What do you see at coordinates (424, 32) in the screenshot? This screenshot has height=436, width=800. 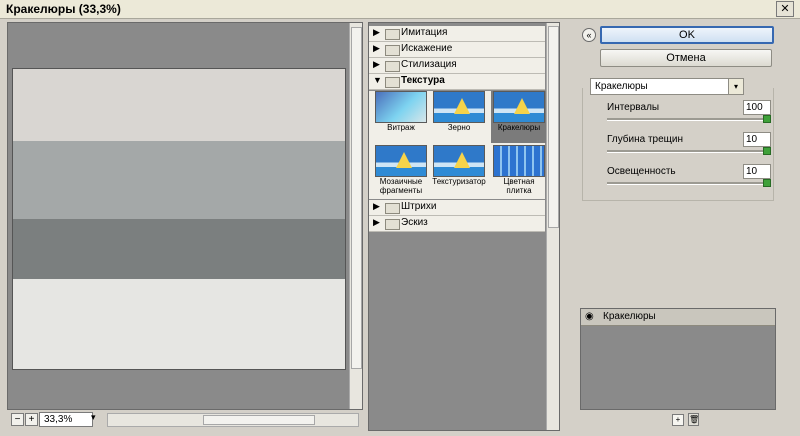 I see `folder-label: Имитация` at bounding box center [424, 32].